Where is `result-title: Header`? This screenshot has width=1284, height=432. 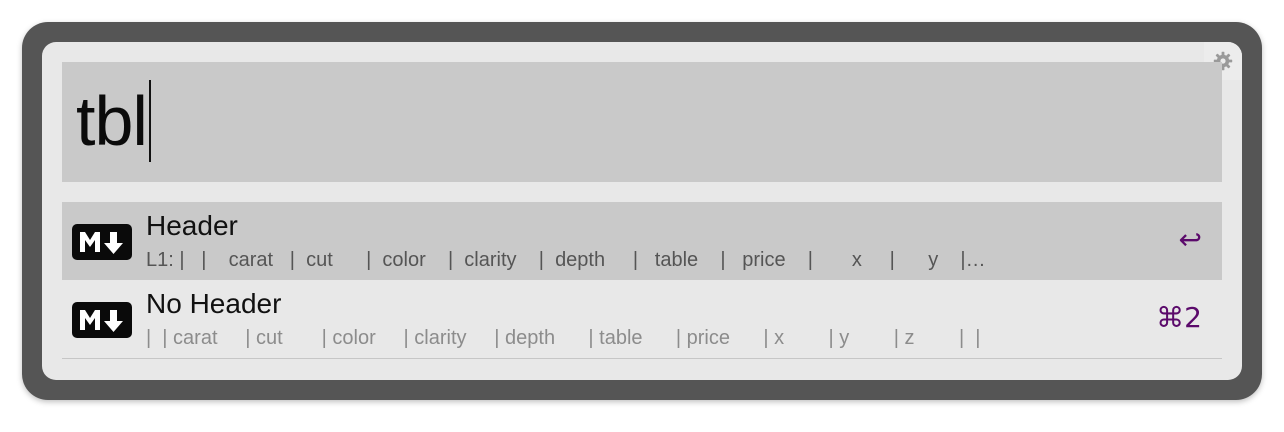 result-title: Header is located at coordinates (192, 225).